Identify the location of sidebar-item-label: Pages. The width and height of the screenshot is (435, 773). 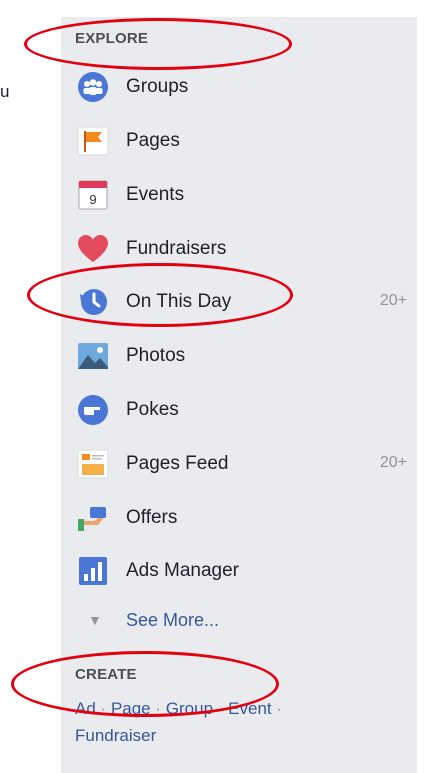
(153, 140).